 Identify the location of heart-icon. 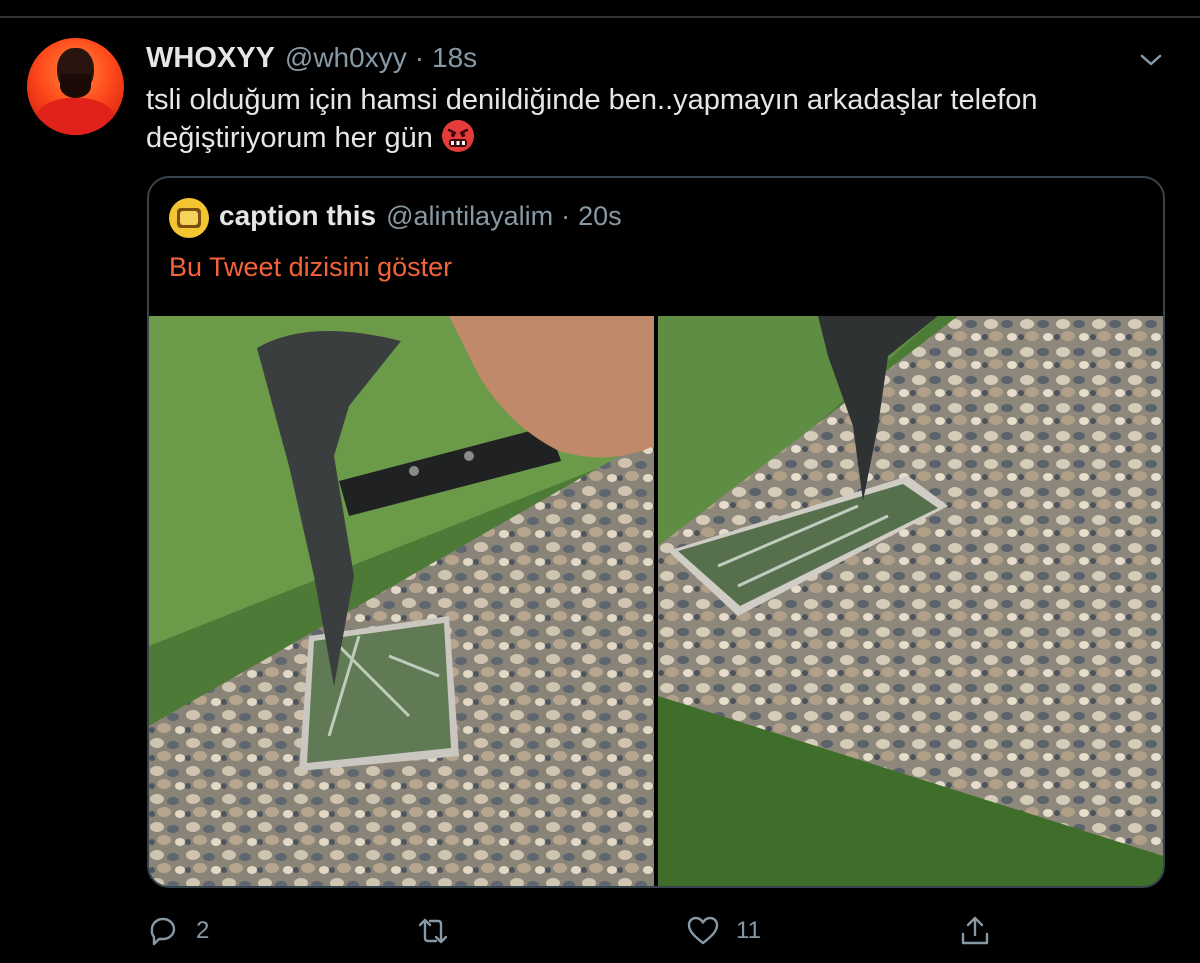
(703, 930).